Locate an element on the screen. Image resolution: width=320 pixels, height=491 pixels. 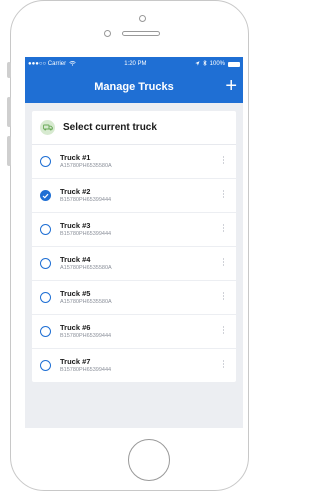
front-camera is located at coordinates (107, 33).